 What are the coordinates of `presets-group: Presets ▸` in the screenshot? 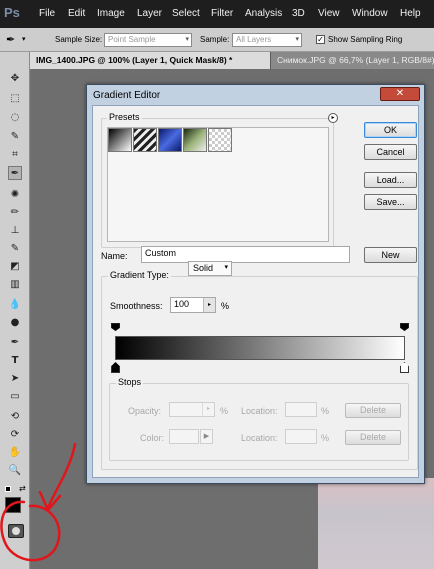 It's located at (219, 180).